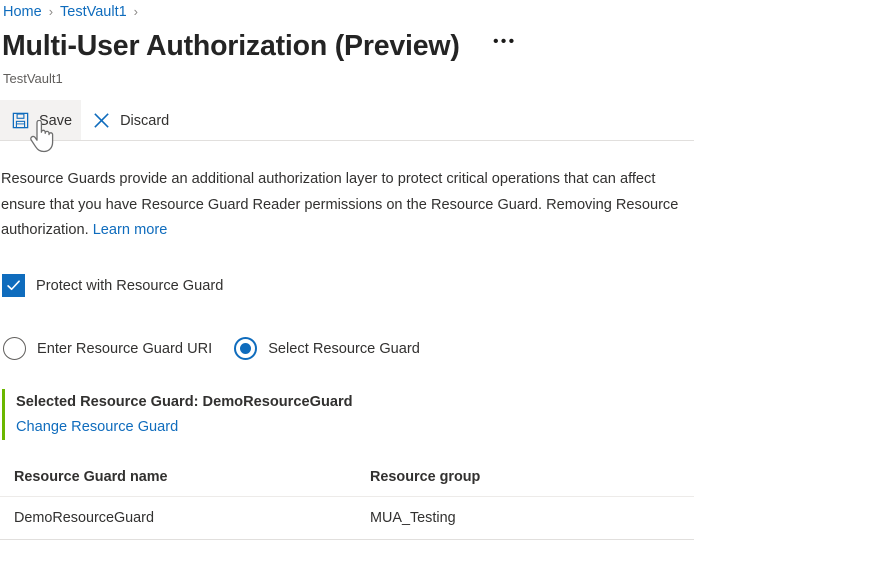 Image resolution: width=896 pixels, height=573 pixels. I want to click on description-line-3-text: authorization., so click(45, 230).